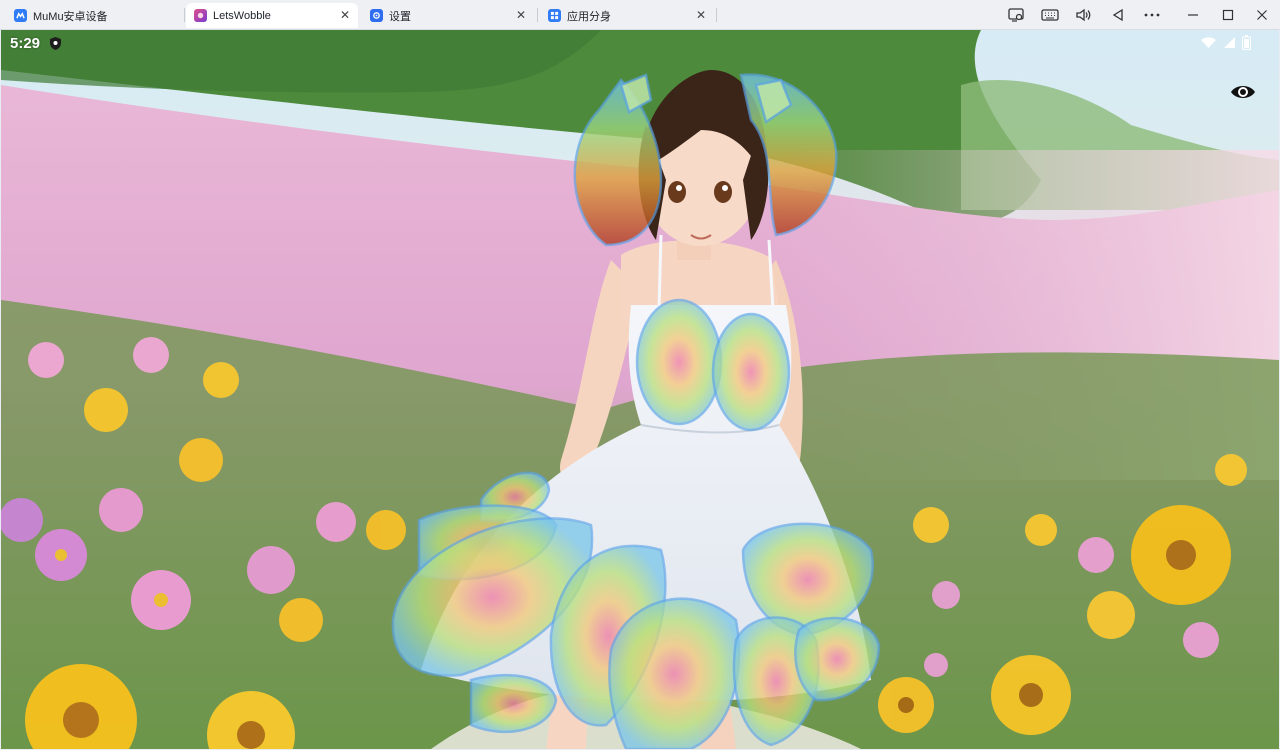 This screenshot has height=750, width=1280. What do you see at coordinates (1243, 92) in the screenshot?
I see `eye-icon` at bounding box center [1243, 92].